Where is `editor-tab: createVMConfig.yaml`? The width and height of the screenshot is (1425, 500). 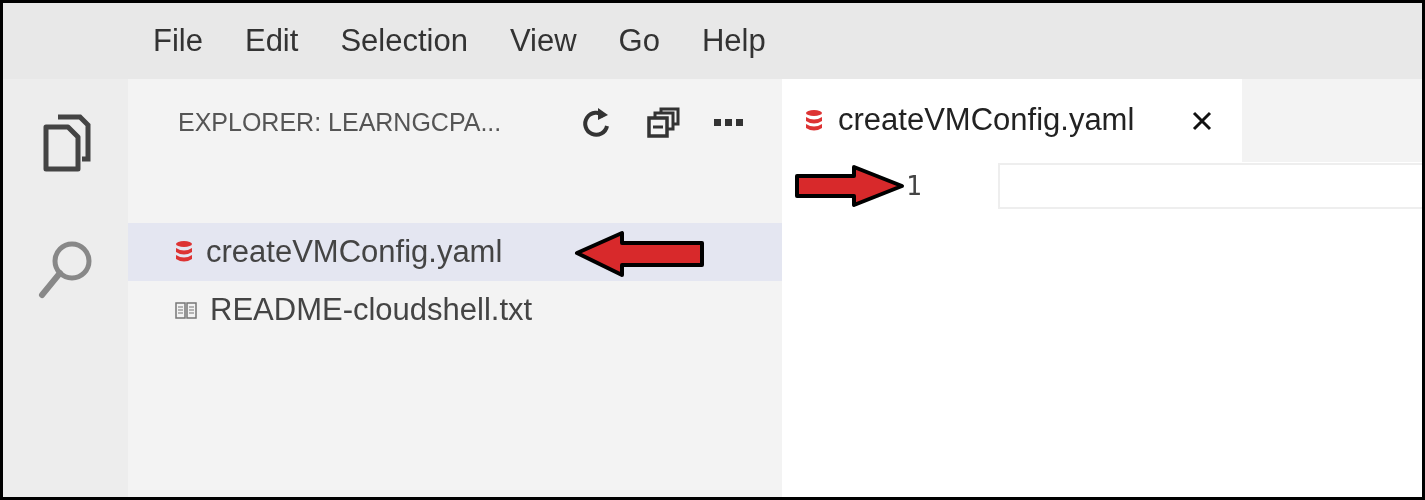
editor-tab: createVMConfig.yaml is located at coordinates (1012, 120).